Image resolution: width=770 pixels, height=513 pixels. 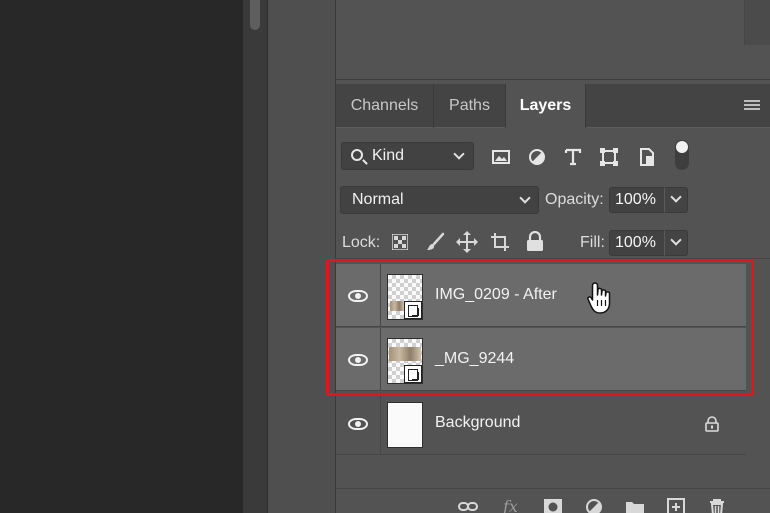 I want to click on type-filter-icon, so click(x=573, y=157).